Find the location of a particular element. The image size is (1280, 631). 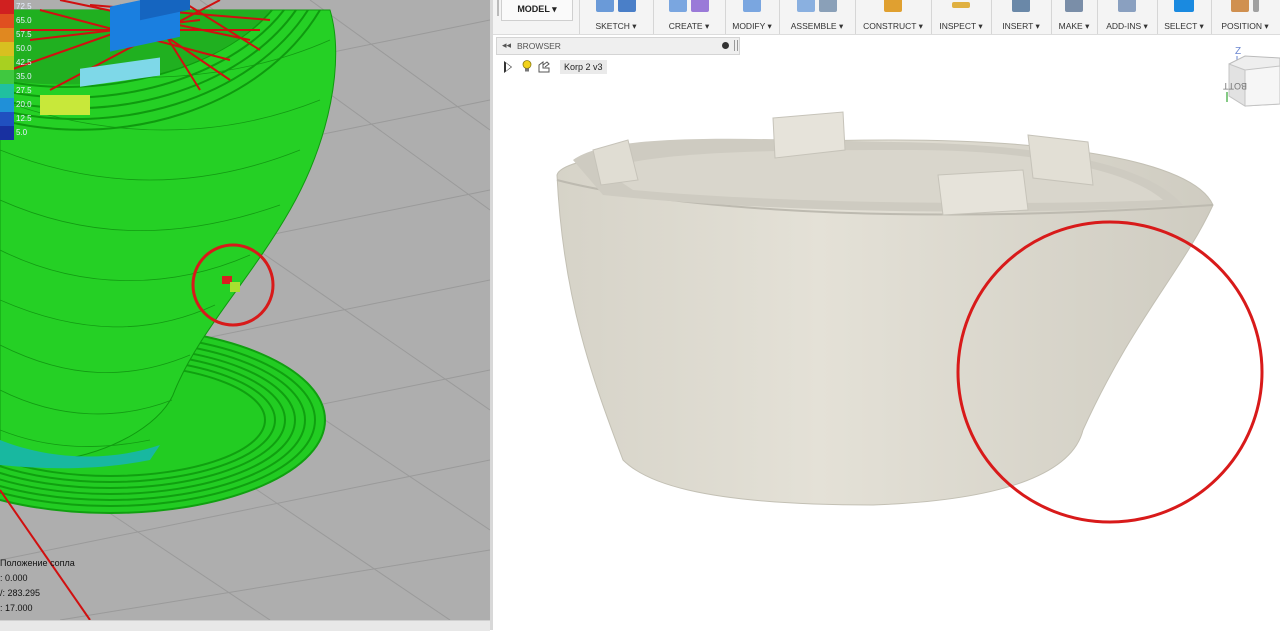

plane-icon is located at coordinates (893, 6).